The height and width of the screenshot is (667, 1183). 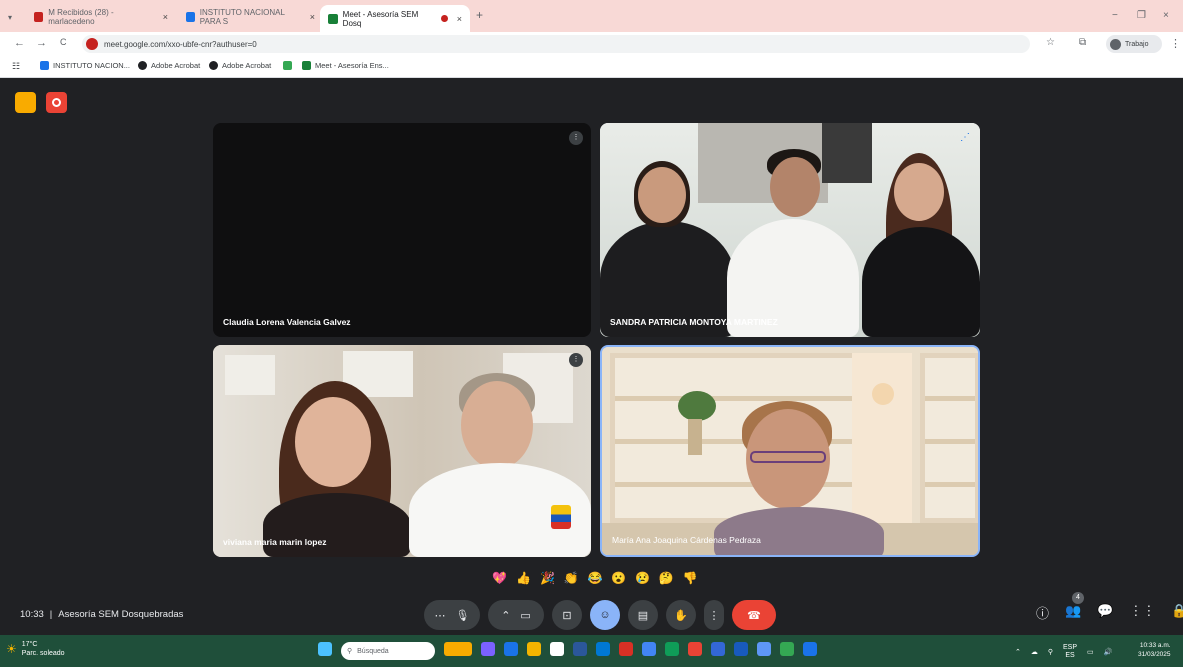 I want to click on close-window-button: ×, so click(x=1166, y=15).